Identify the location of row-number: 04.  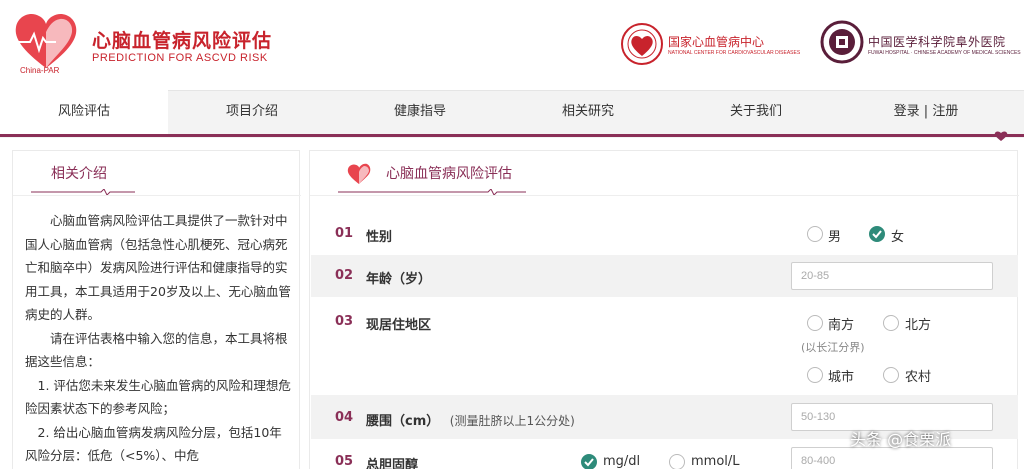
(344, 417).